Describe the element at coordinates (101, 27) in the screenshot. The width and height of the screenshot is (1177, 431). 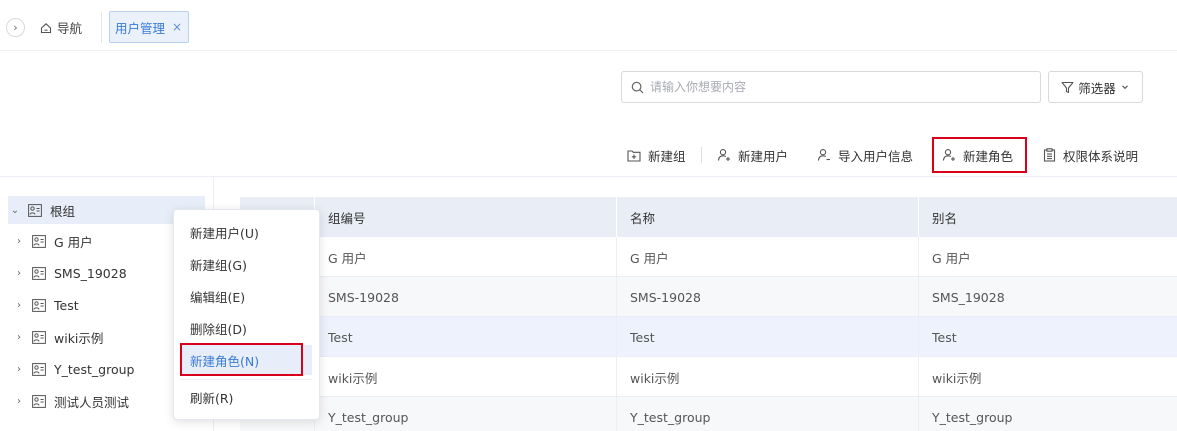
I see `nav-divider` at that location.